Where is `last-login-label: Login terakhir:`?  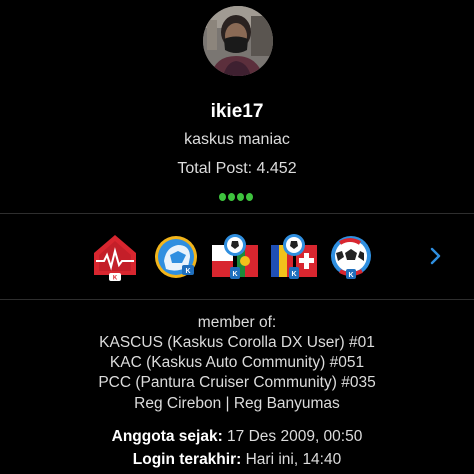 last-login-label: Login terakhir: is located at coordinates (187, 459).